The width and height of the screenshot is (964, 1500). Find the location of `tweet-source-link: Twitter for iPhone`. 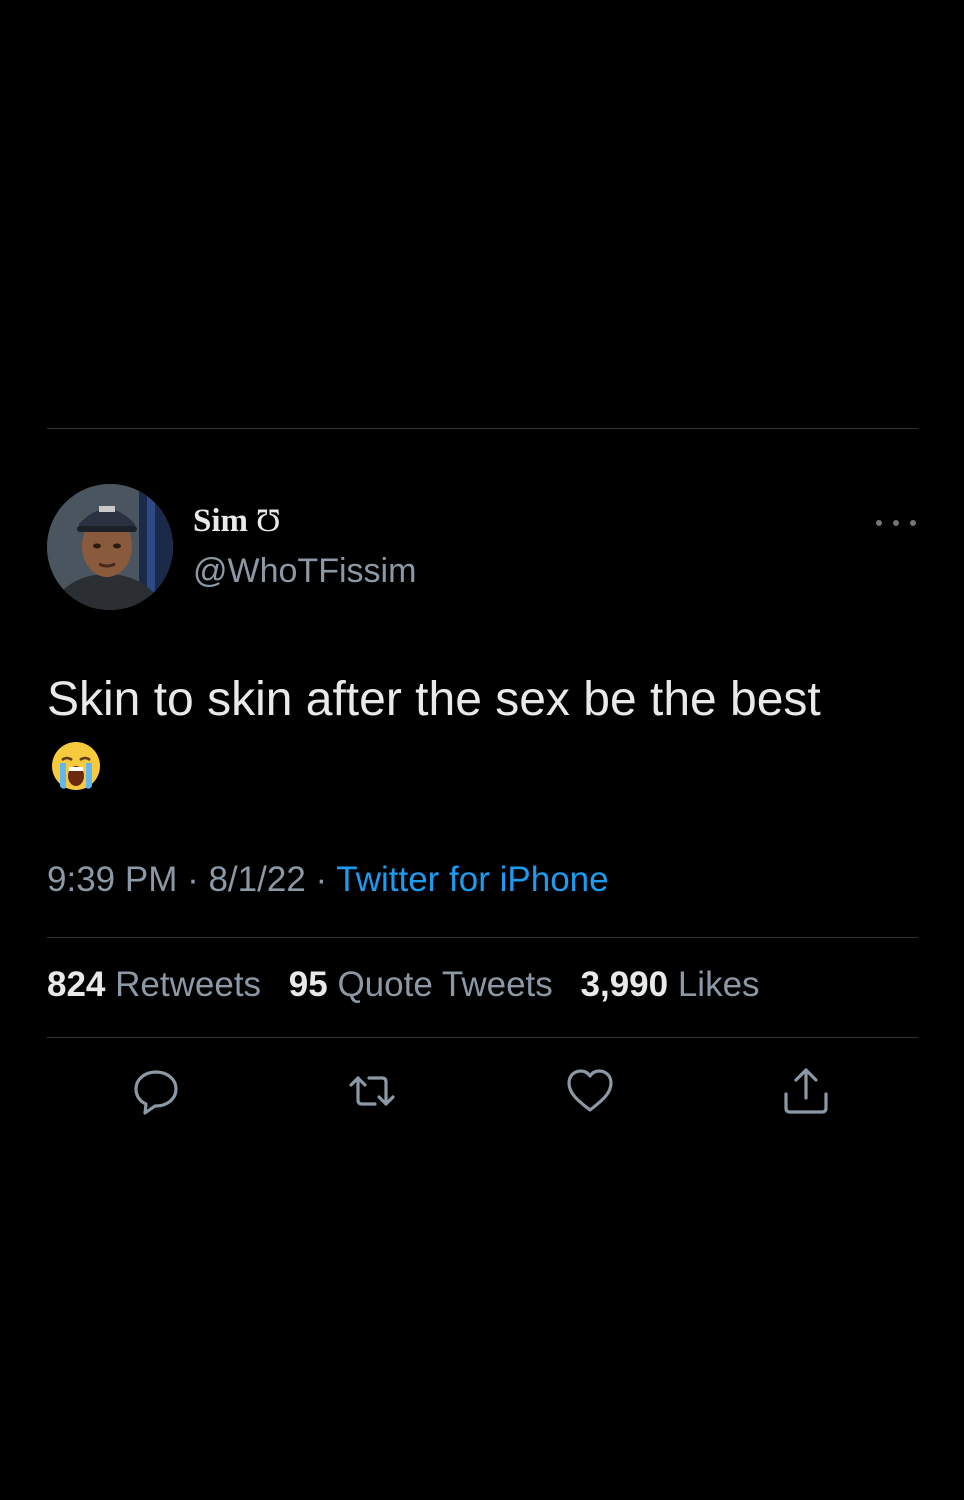

tweet-source-link: Twitter for iPhone is located at coordinates (472, 879).